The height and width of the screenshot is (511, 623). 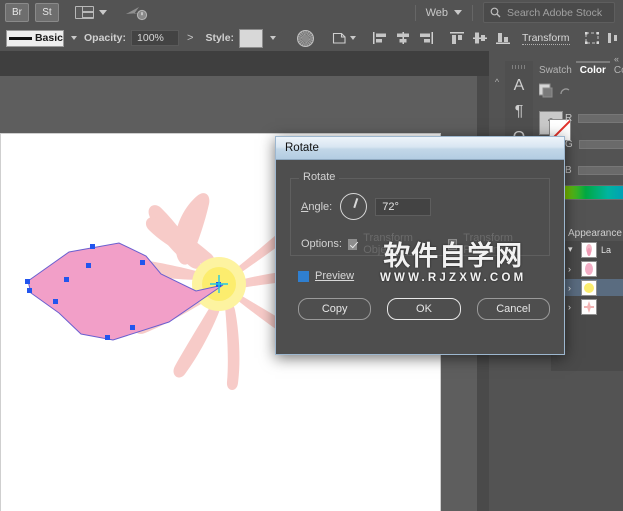 What do you see at coordinates (190, 38) in the screenshot?
I see `opacity-expand-arrow: >` at bounding box center [190, 38].